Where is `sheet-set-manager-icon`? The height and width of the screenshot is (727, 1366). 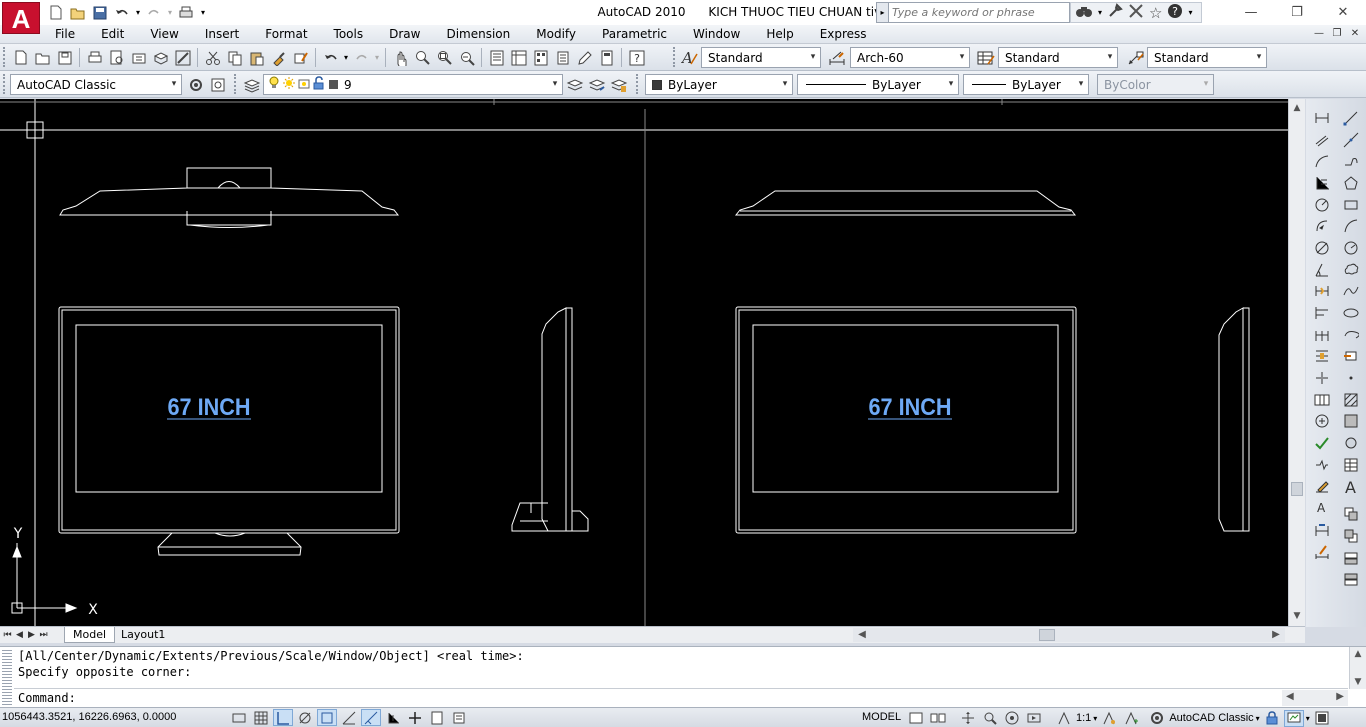 sheet-set-manager-icon is located at coordinates (562, 57).